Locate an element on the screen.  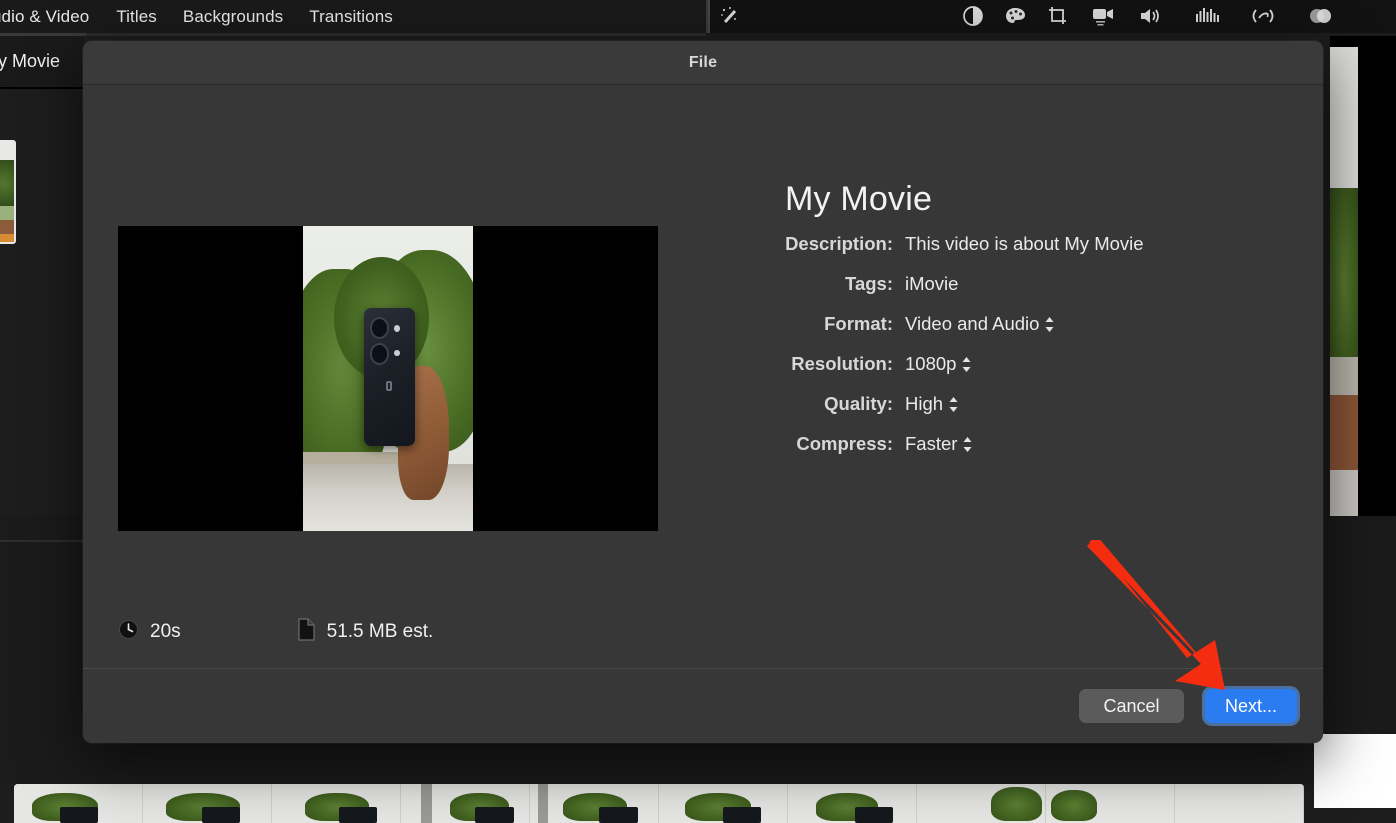
dialog-titlebar: File is located at coordinates (703, 63).